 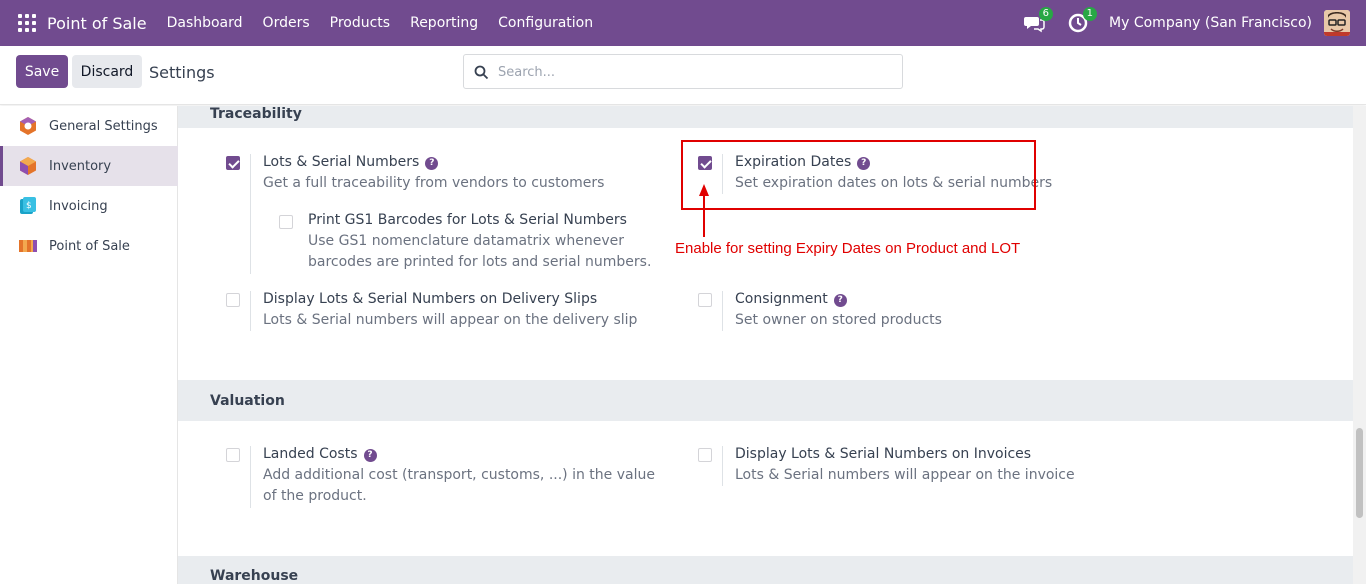 I want to click on consignment-checkbox, so click(x=705, y=300).